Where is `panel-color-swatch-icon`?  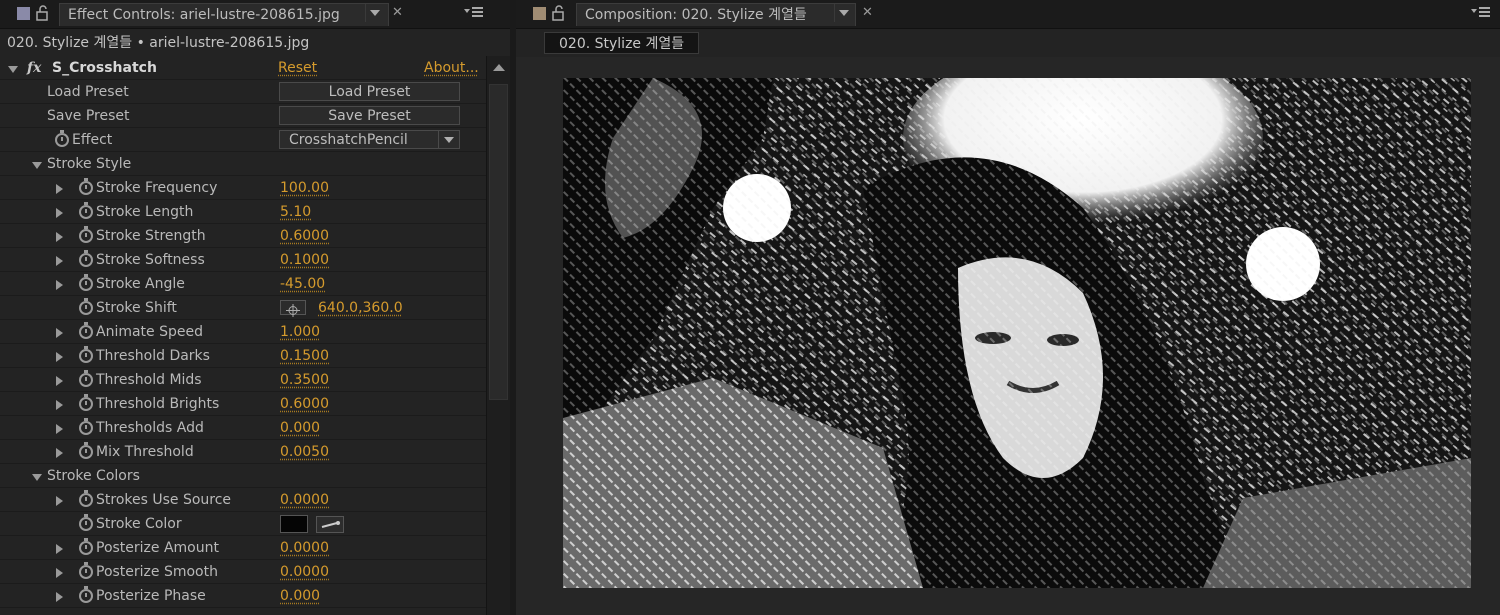 panel-color-swatch-icon is located at coordinates (23, 13).